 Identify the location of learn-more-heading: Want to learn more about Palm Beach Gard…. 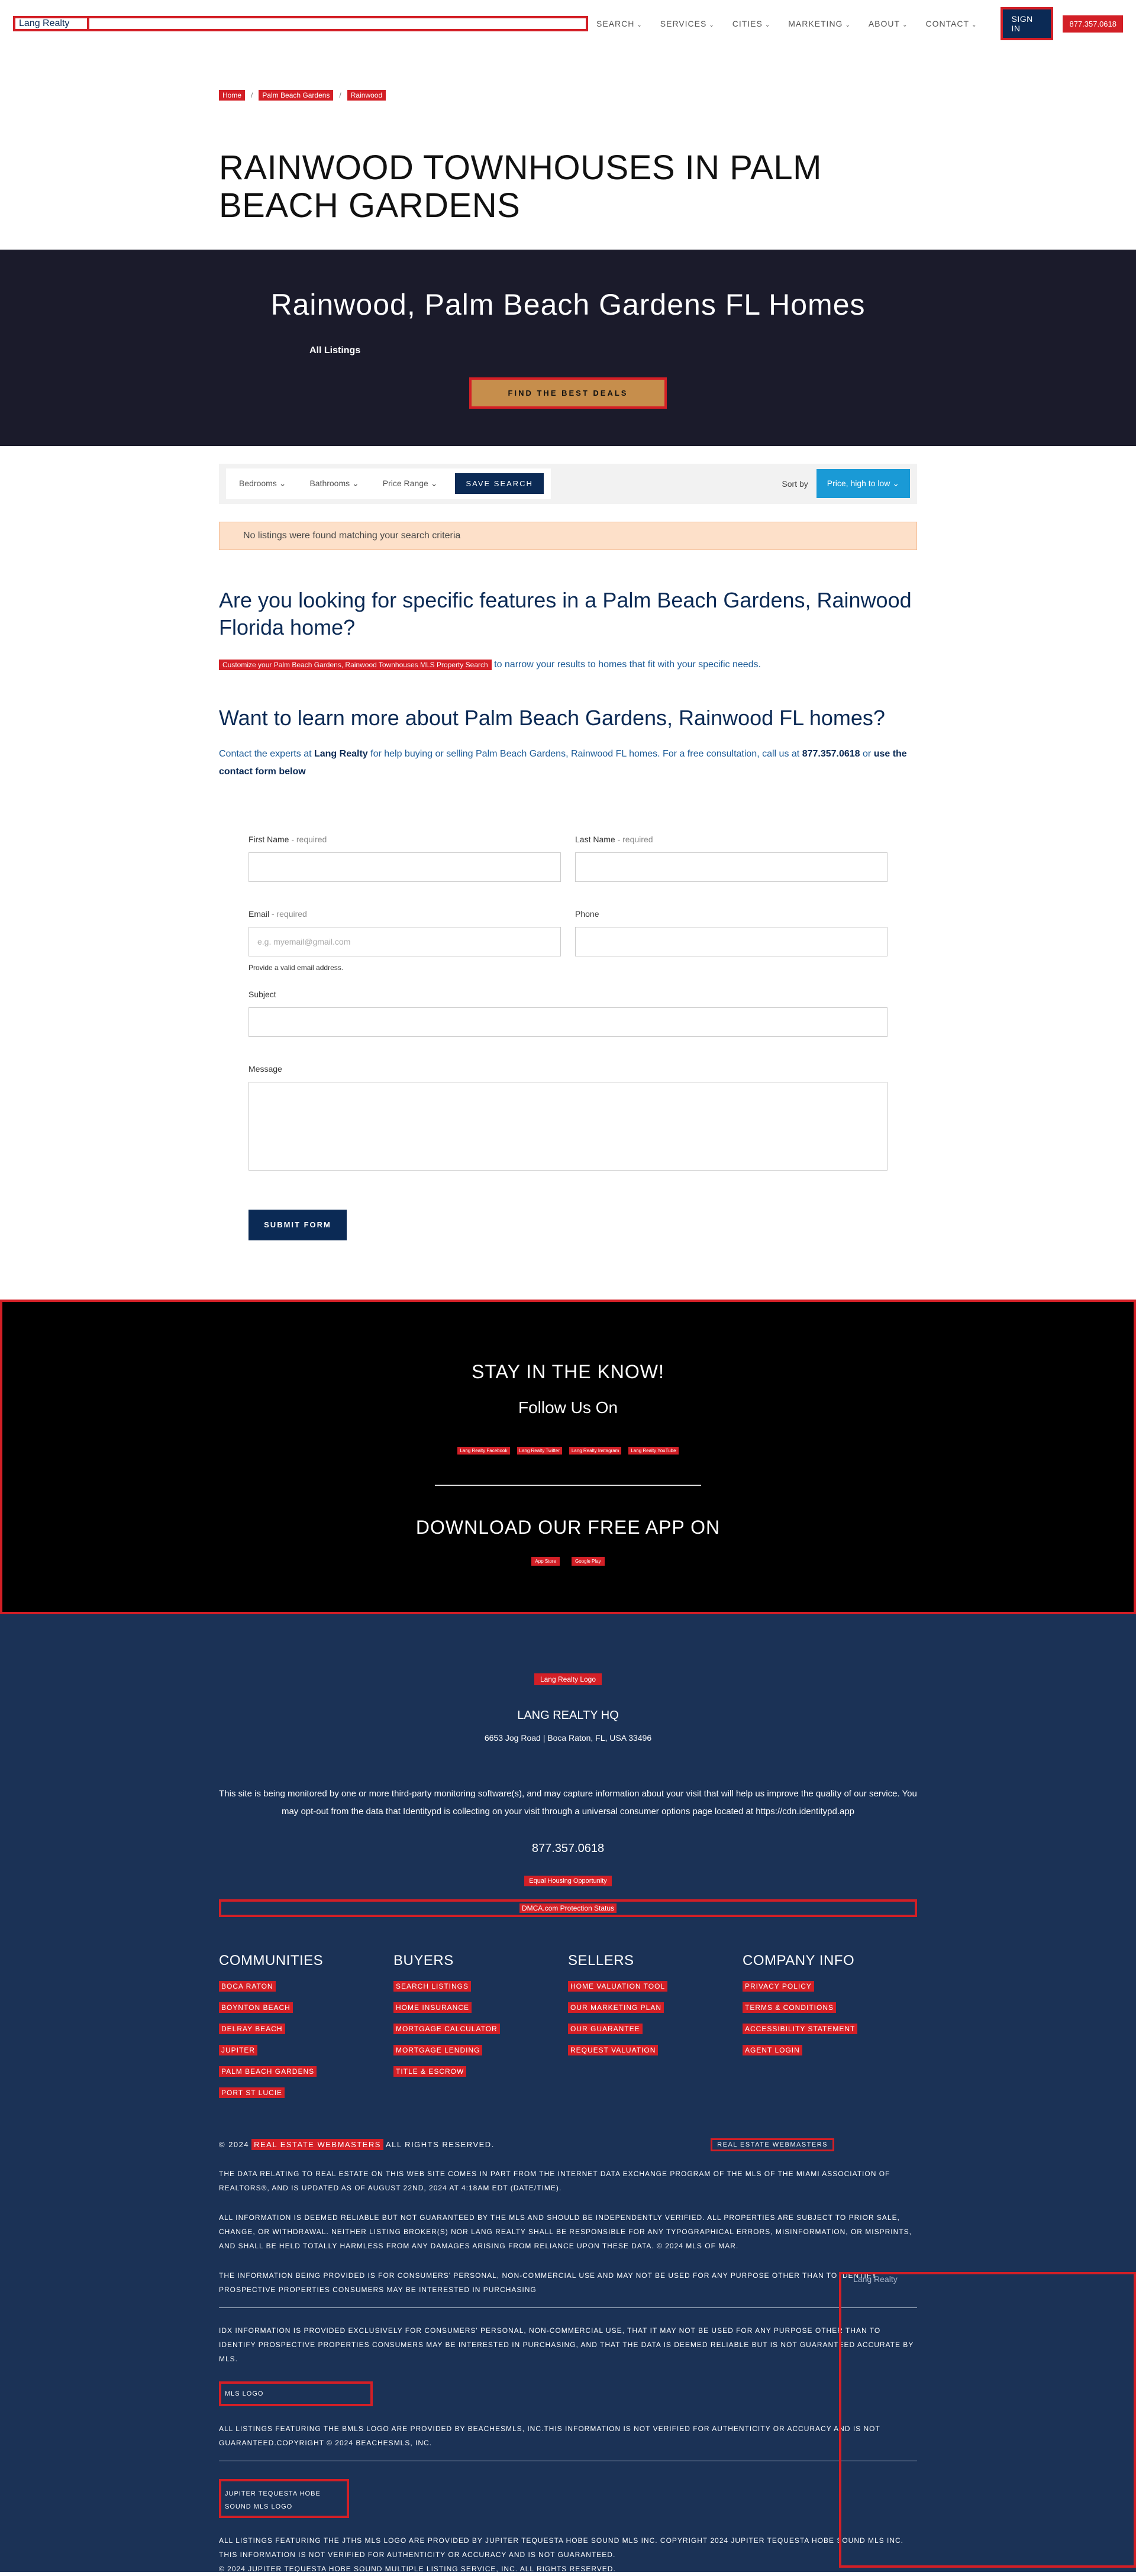
(552, 718).